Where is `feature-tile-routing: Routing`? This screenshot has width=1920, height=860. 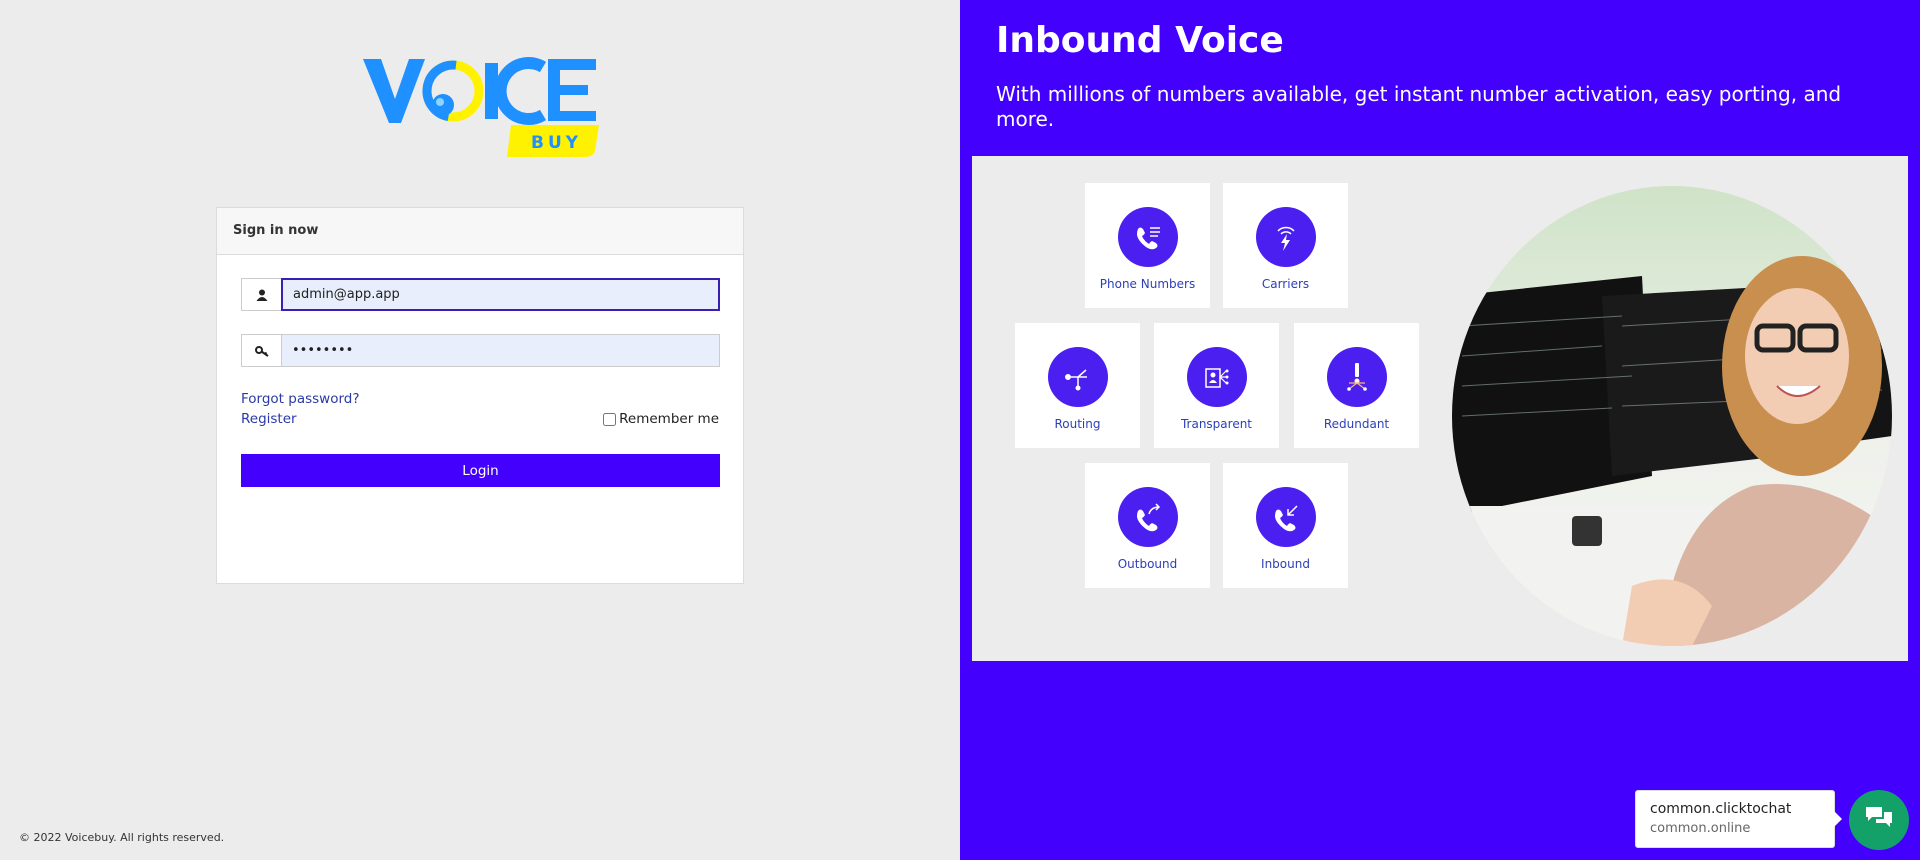
feature-tile-routing: Routing is located at coordinates (1077, 385).